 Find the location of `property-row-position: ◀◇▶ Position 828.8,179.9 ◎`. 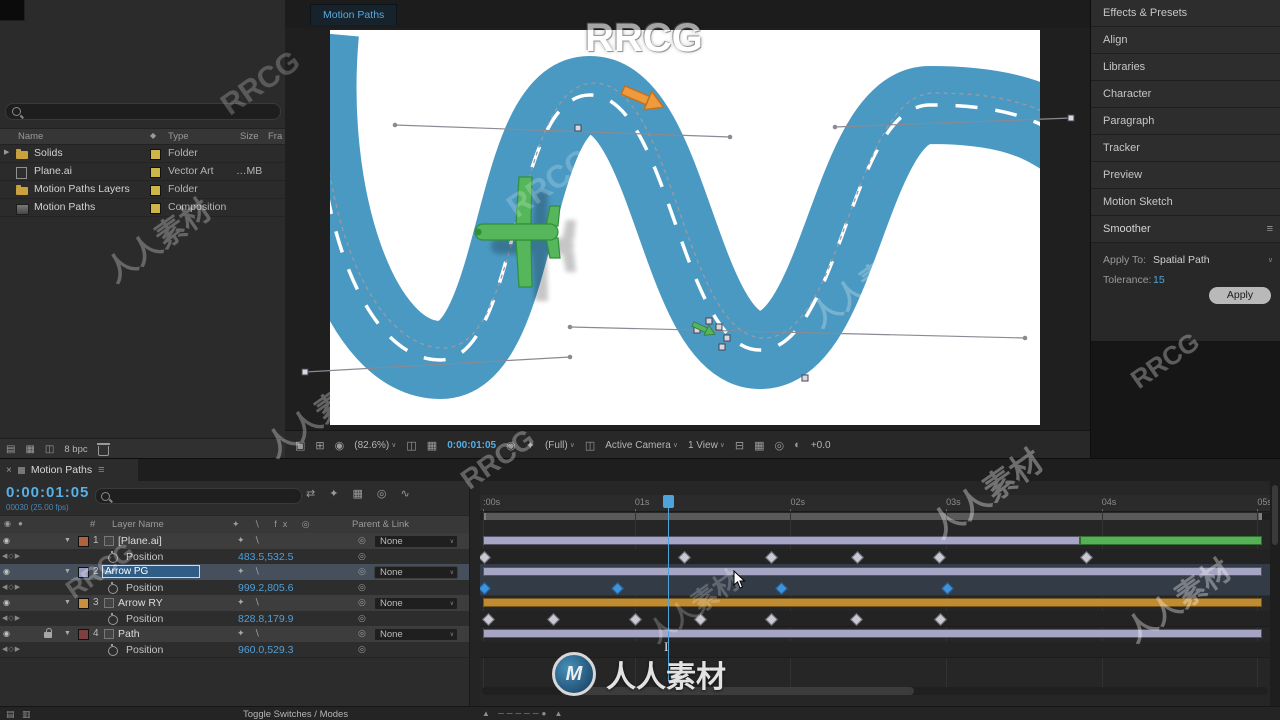

property-row-position: ◀◇▶ Position 828.8,179.9 ◎ is located at coordinates (240, 618).